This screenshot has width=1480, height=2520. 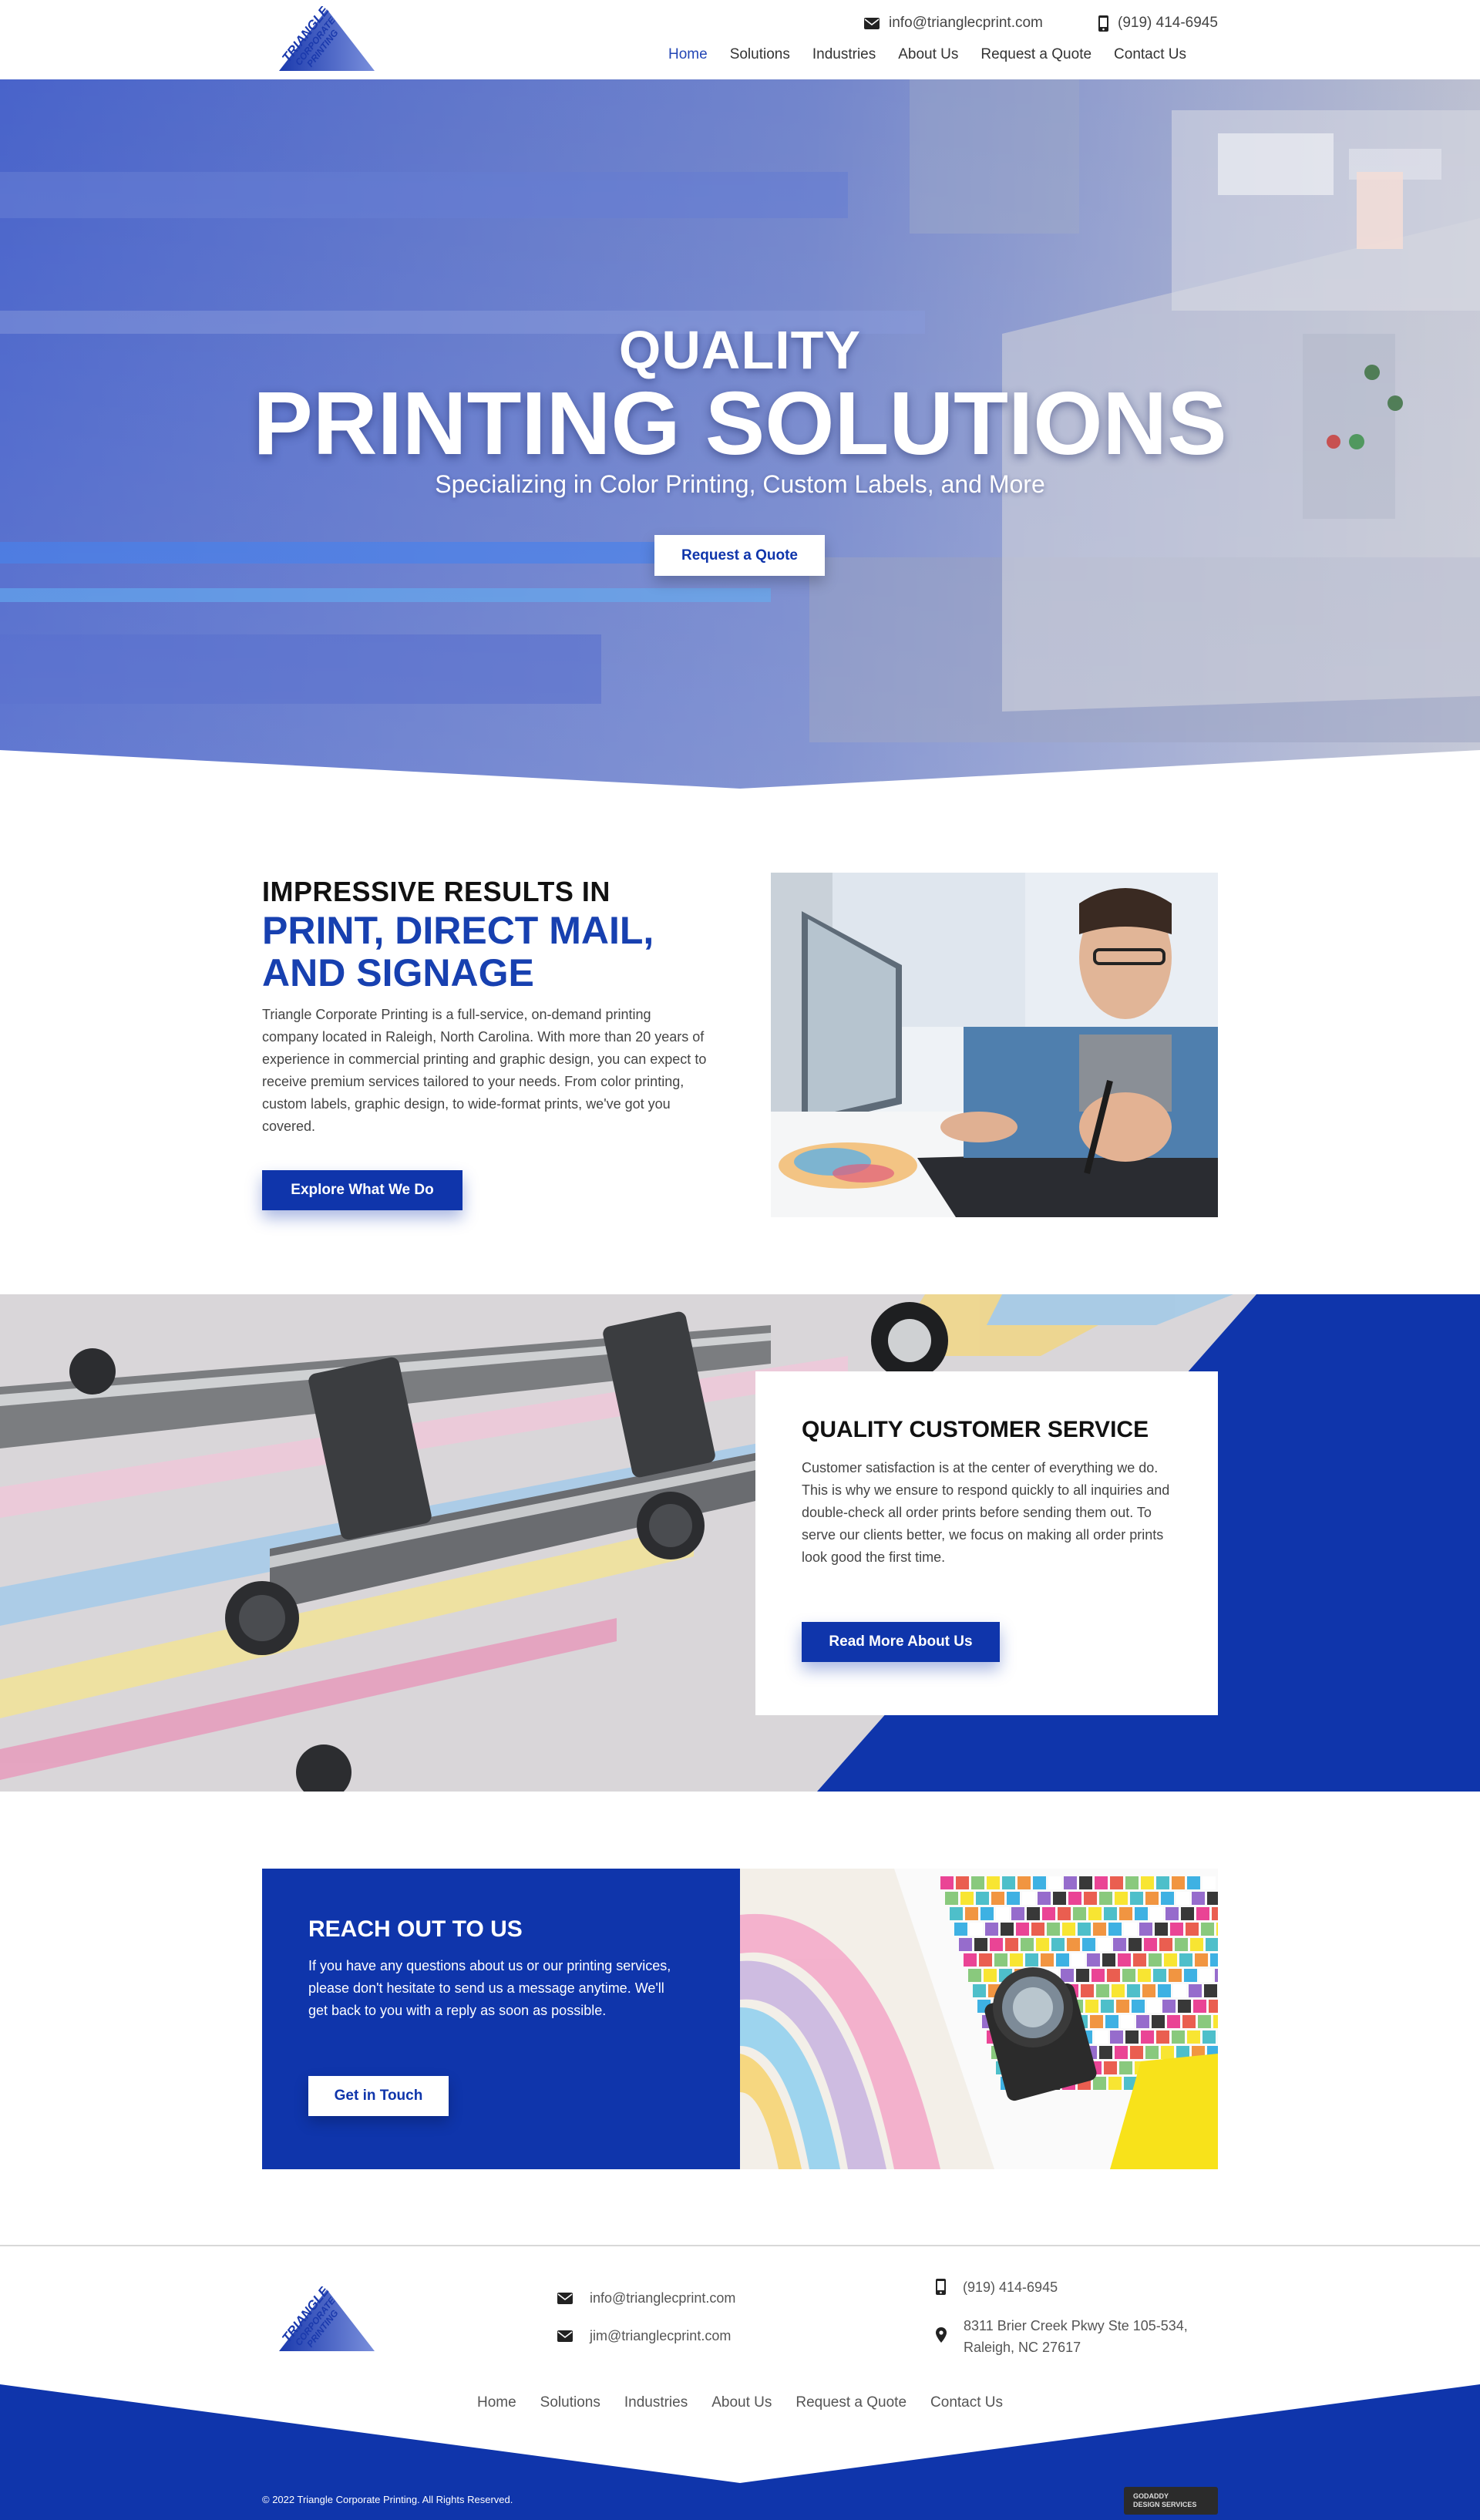 I want to click on explore-what-we-do-button: Explore What We Do, so click(x=362, y=1190).